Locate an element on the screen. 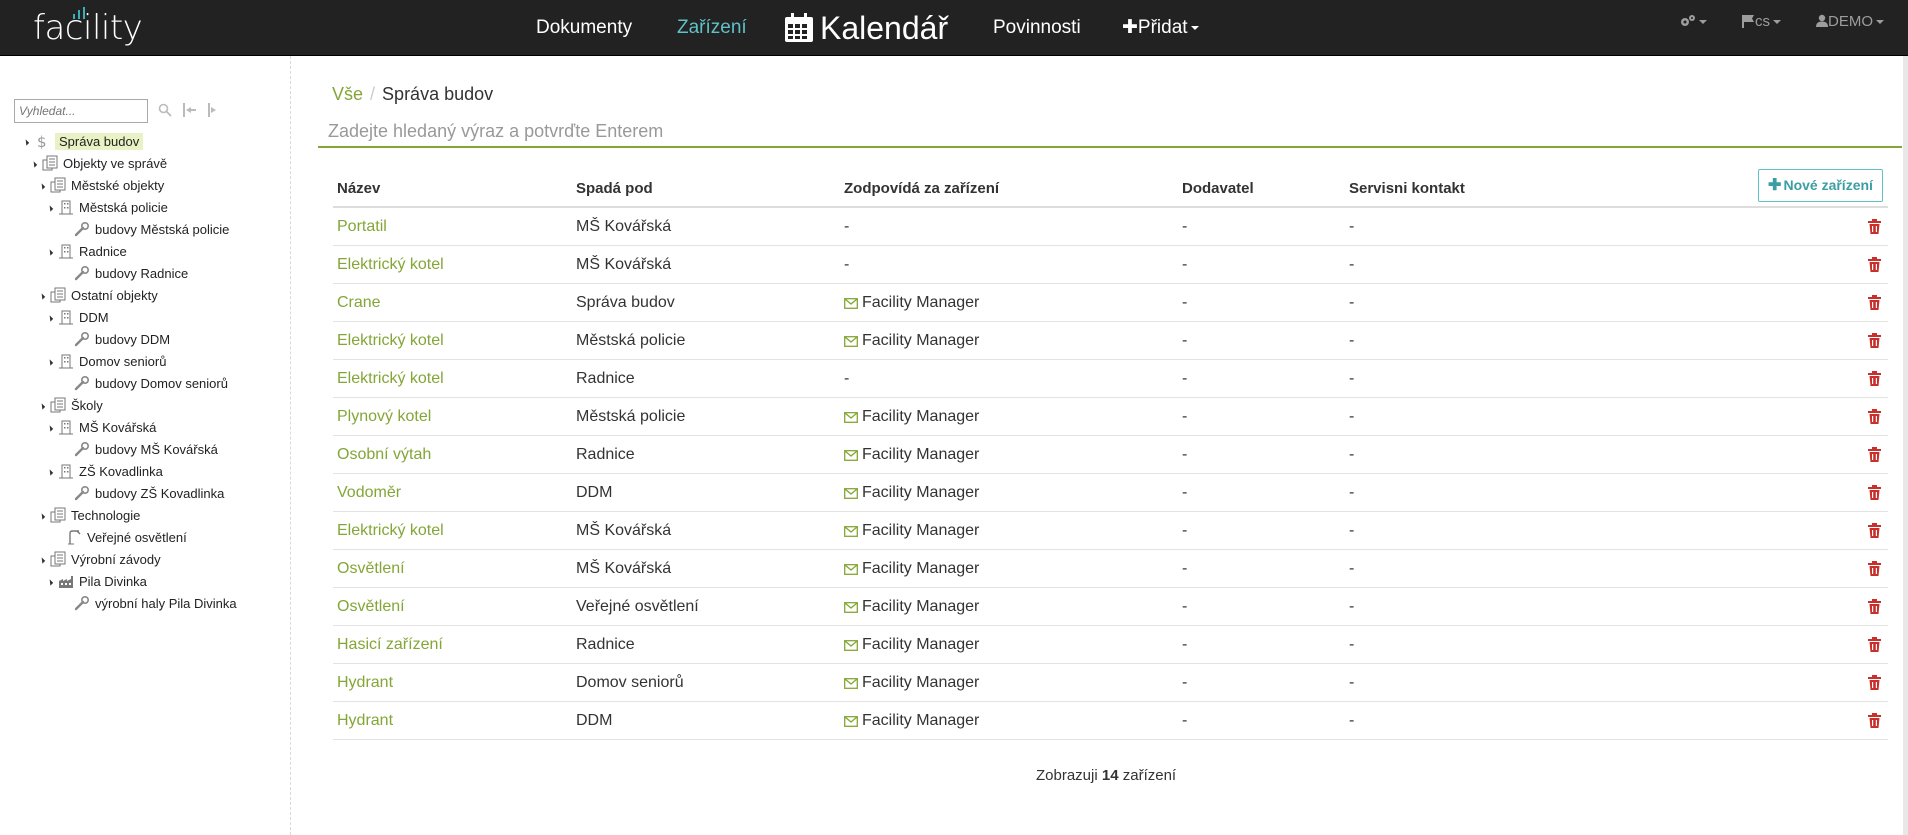 The image size is (1908, 835). column-header-supplier: Dodavatel is located at coordinates (1218, 188).